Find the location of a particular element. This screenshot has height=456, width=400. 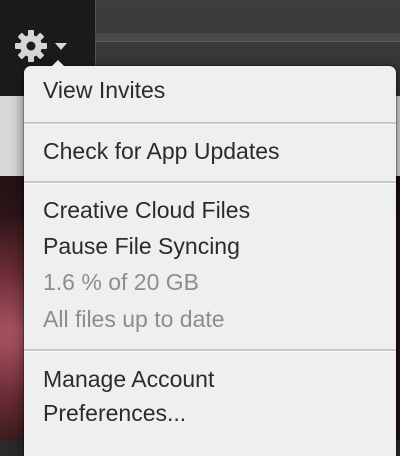

menu-item-check-updates: Check for App Updates is located at coordinates (161, 151).